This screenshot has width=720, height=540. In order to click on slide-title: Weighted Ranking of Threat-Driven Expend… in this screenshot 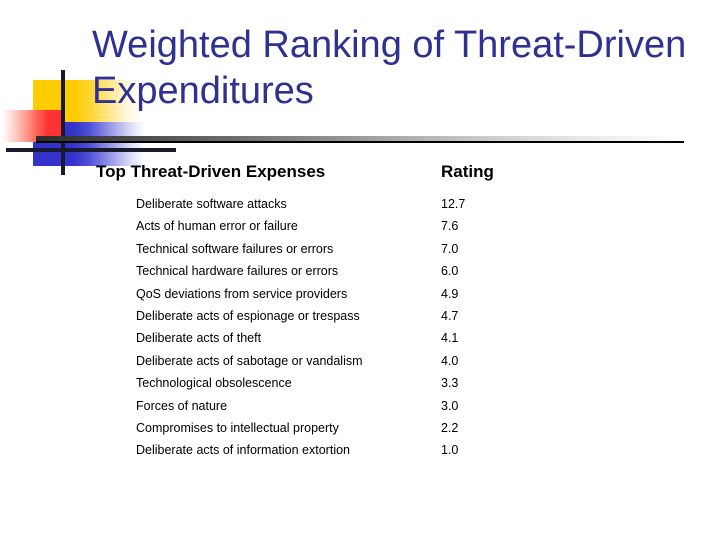, I will do `click(389, 68)`.